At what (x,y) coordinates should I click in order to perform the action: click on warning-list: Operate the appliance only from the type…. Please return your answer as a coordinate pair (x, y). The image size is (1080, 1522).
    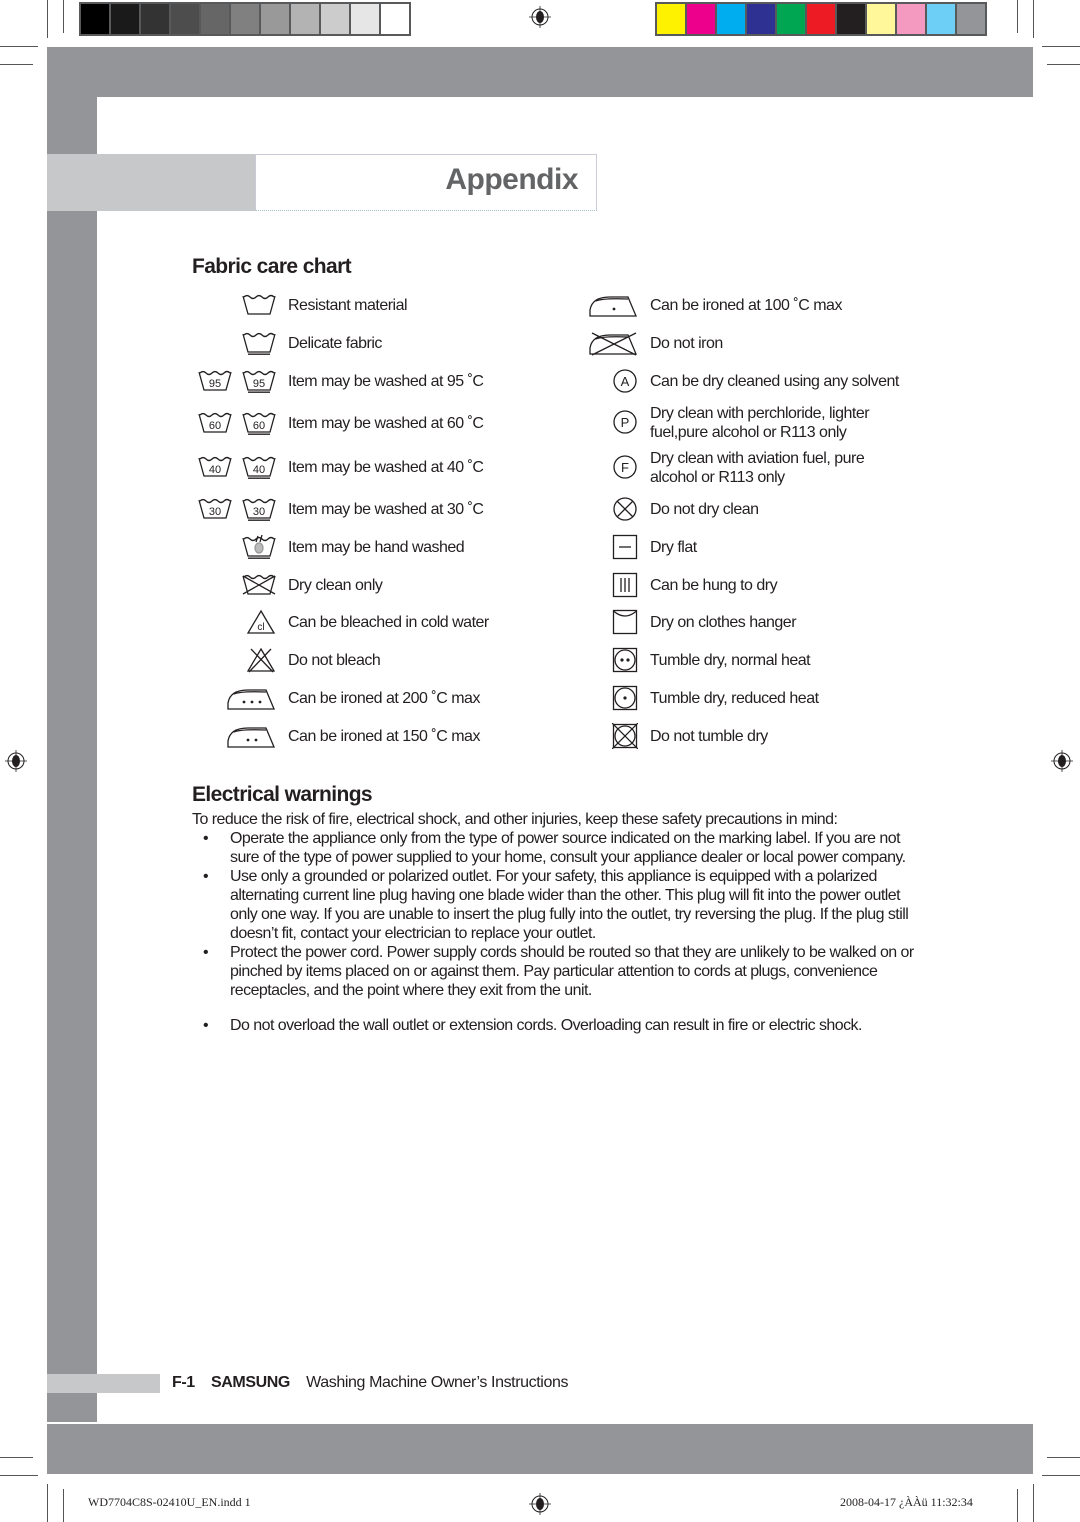
    Looking at the image, I should click on (557, 932).